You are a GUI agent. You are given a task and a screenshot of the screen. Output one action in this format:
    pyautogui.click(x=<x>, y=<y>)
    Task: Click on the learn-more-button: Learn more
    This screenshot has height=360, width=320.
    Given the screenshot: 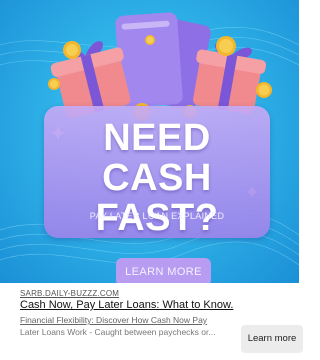 What is the action you would take?
    pyautogui.click(x=272, y=339)
    